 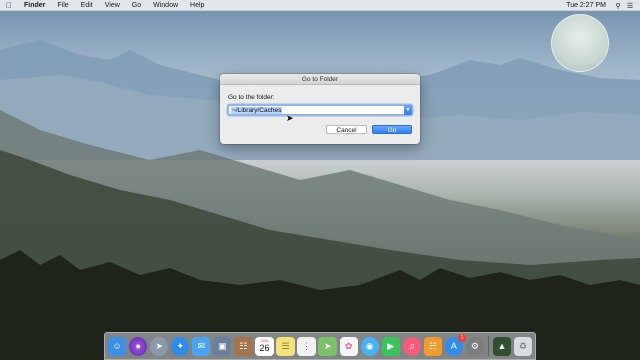 What do you see at coordinates (392, 129) in the screenshot?
I see `go-button: Go` at bounding box center [392, 129].